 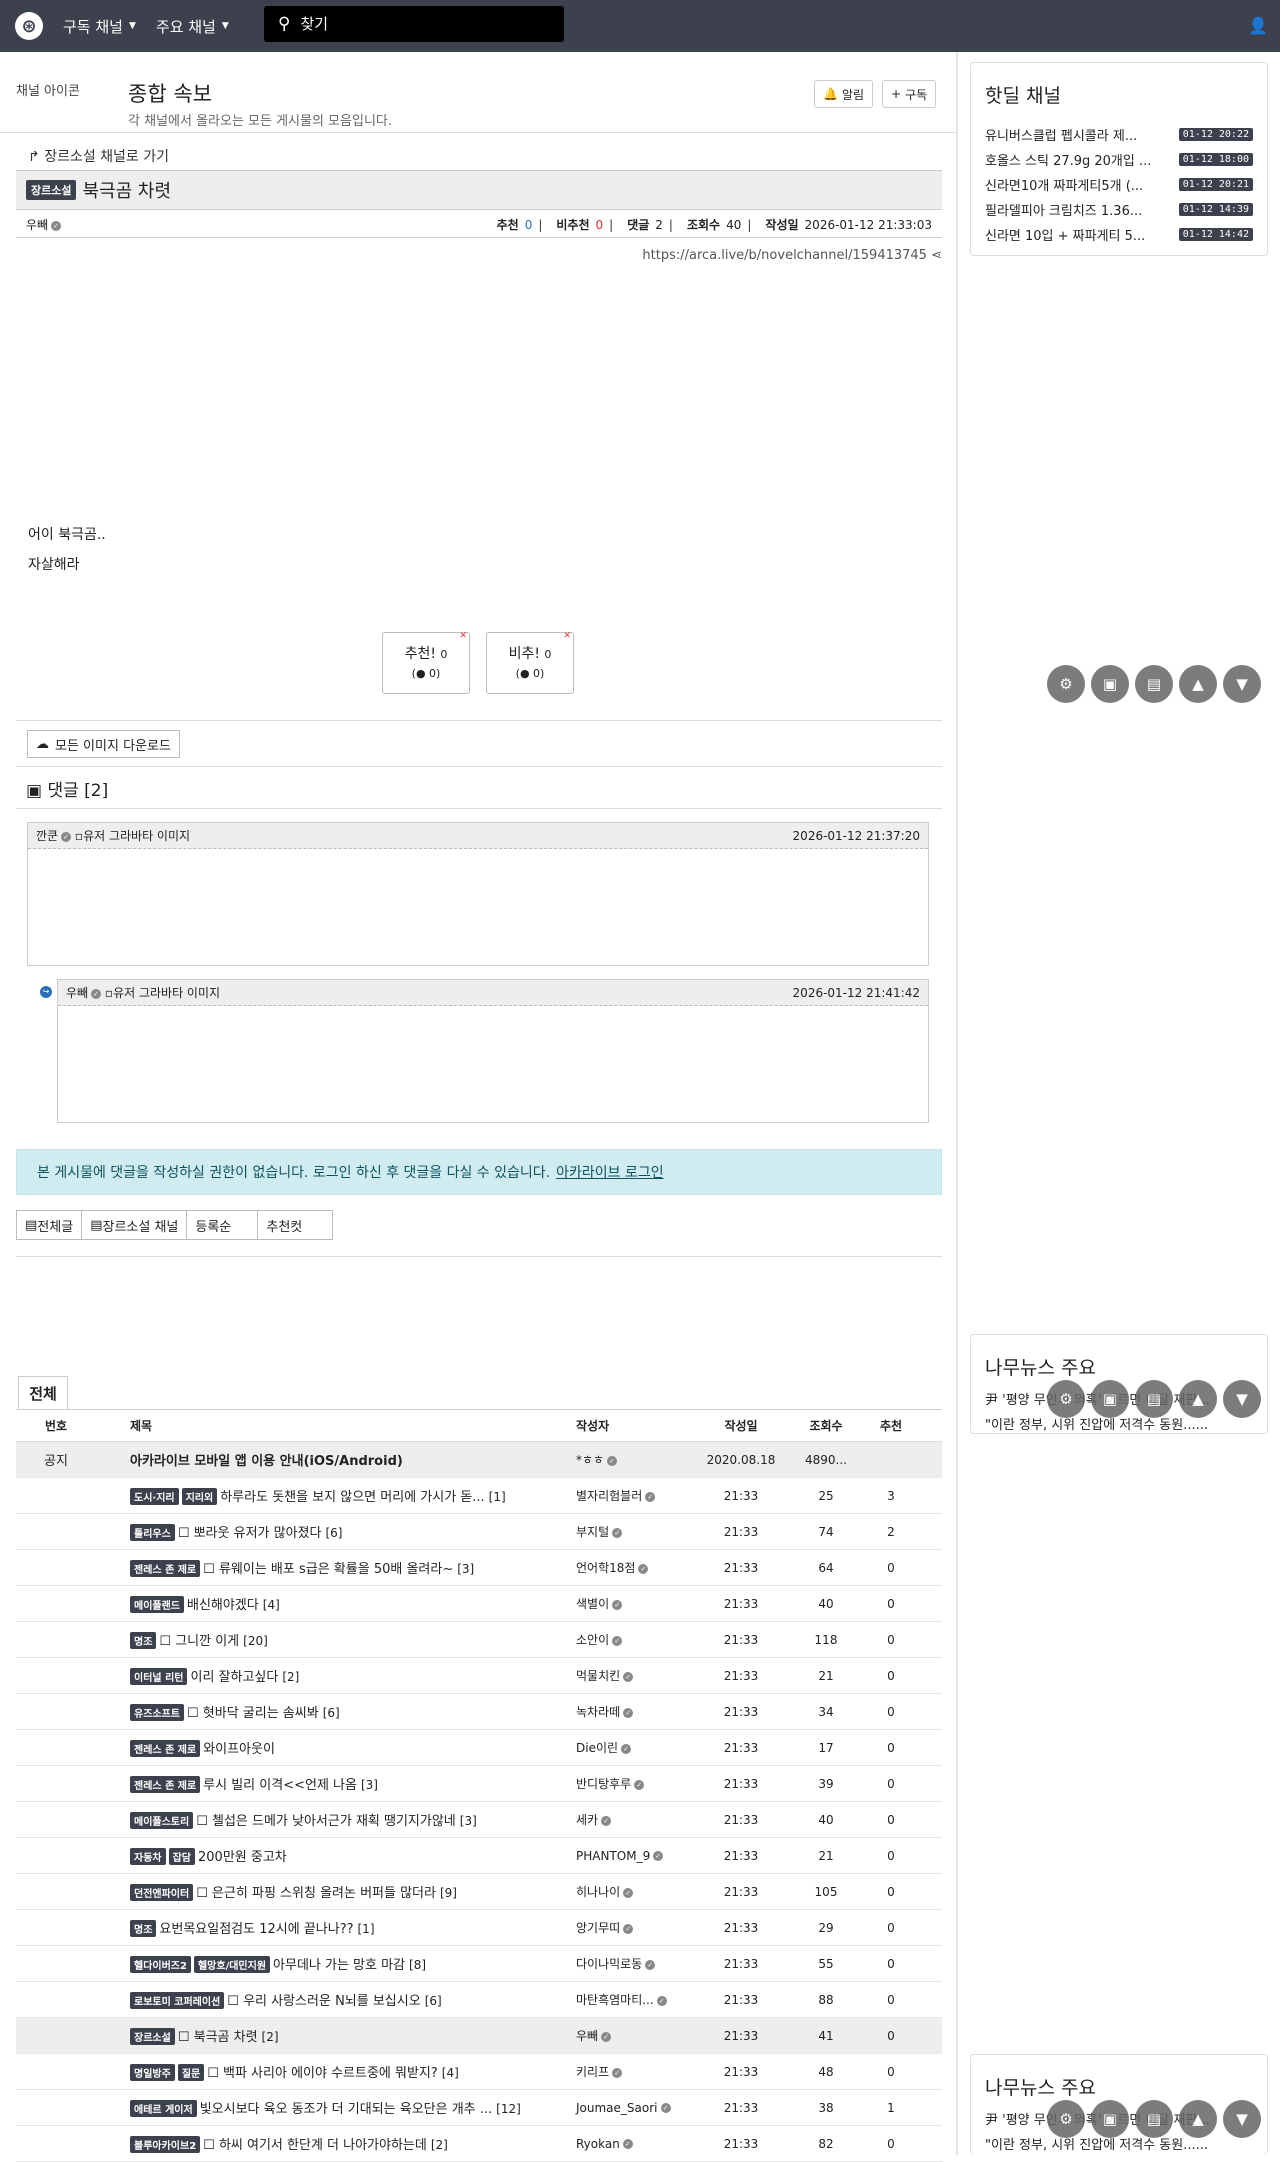 What do you see at coordinates (143, 1928) in the screenshot?
I see `category-badge: 명조` at bounding box center [143, 1928].